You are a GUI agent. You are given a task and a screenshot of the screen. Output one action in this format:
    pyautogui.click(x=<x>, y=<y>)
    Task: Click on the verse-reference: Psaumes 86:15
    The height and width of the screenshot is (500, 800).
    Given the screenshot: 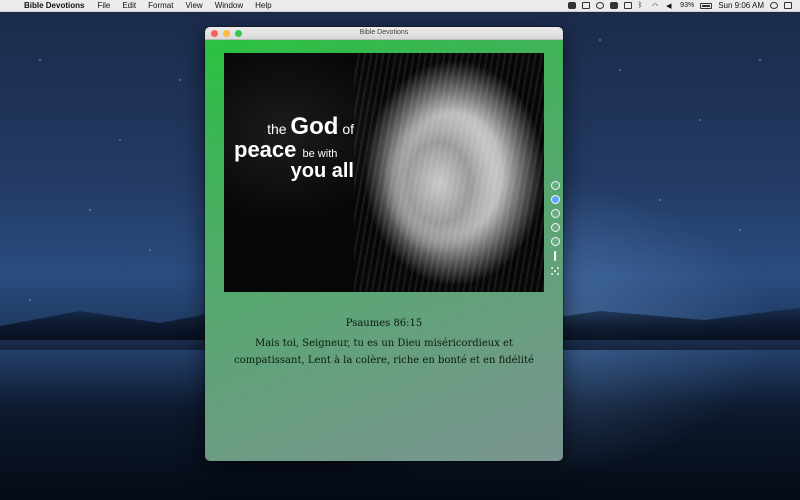 What is the action you would take?
    pyautogui.click(x=384, y=323)
    